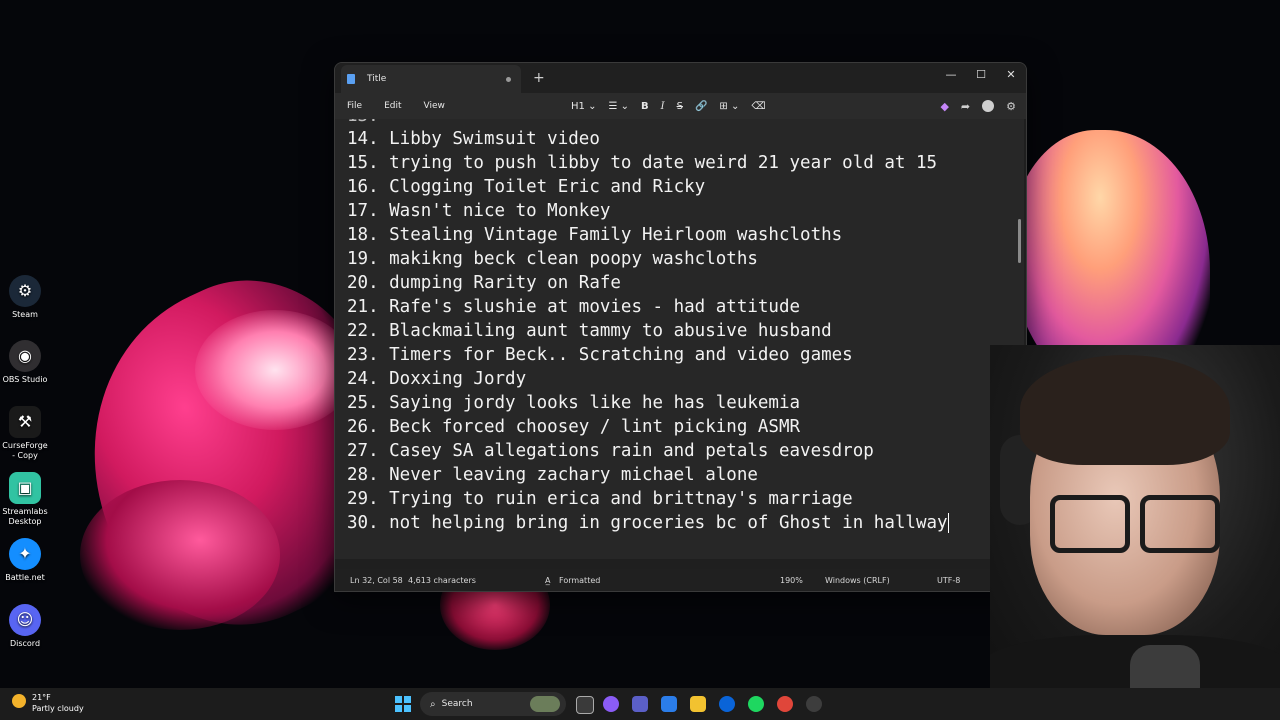 Image resolution: width=1280 pixels, height=720 pixels. I want to click on document-tab: Title, so click(431, 79).